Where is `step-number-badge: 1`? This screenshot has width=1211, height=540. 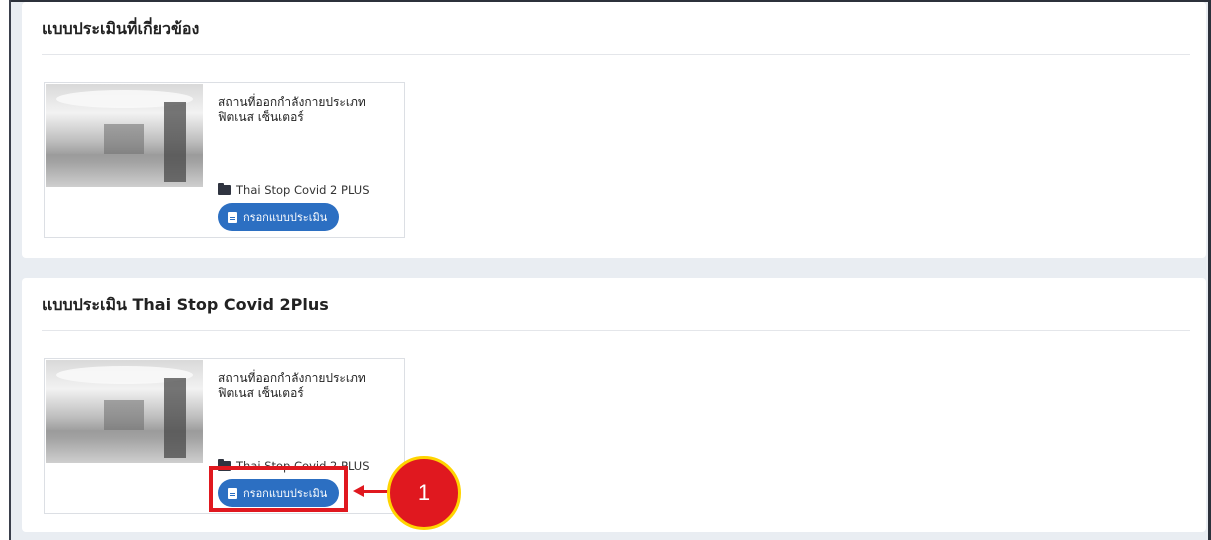
step-number-badge: 1 is located at coordinates (424, 493).